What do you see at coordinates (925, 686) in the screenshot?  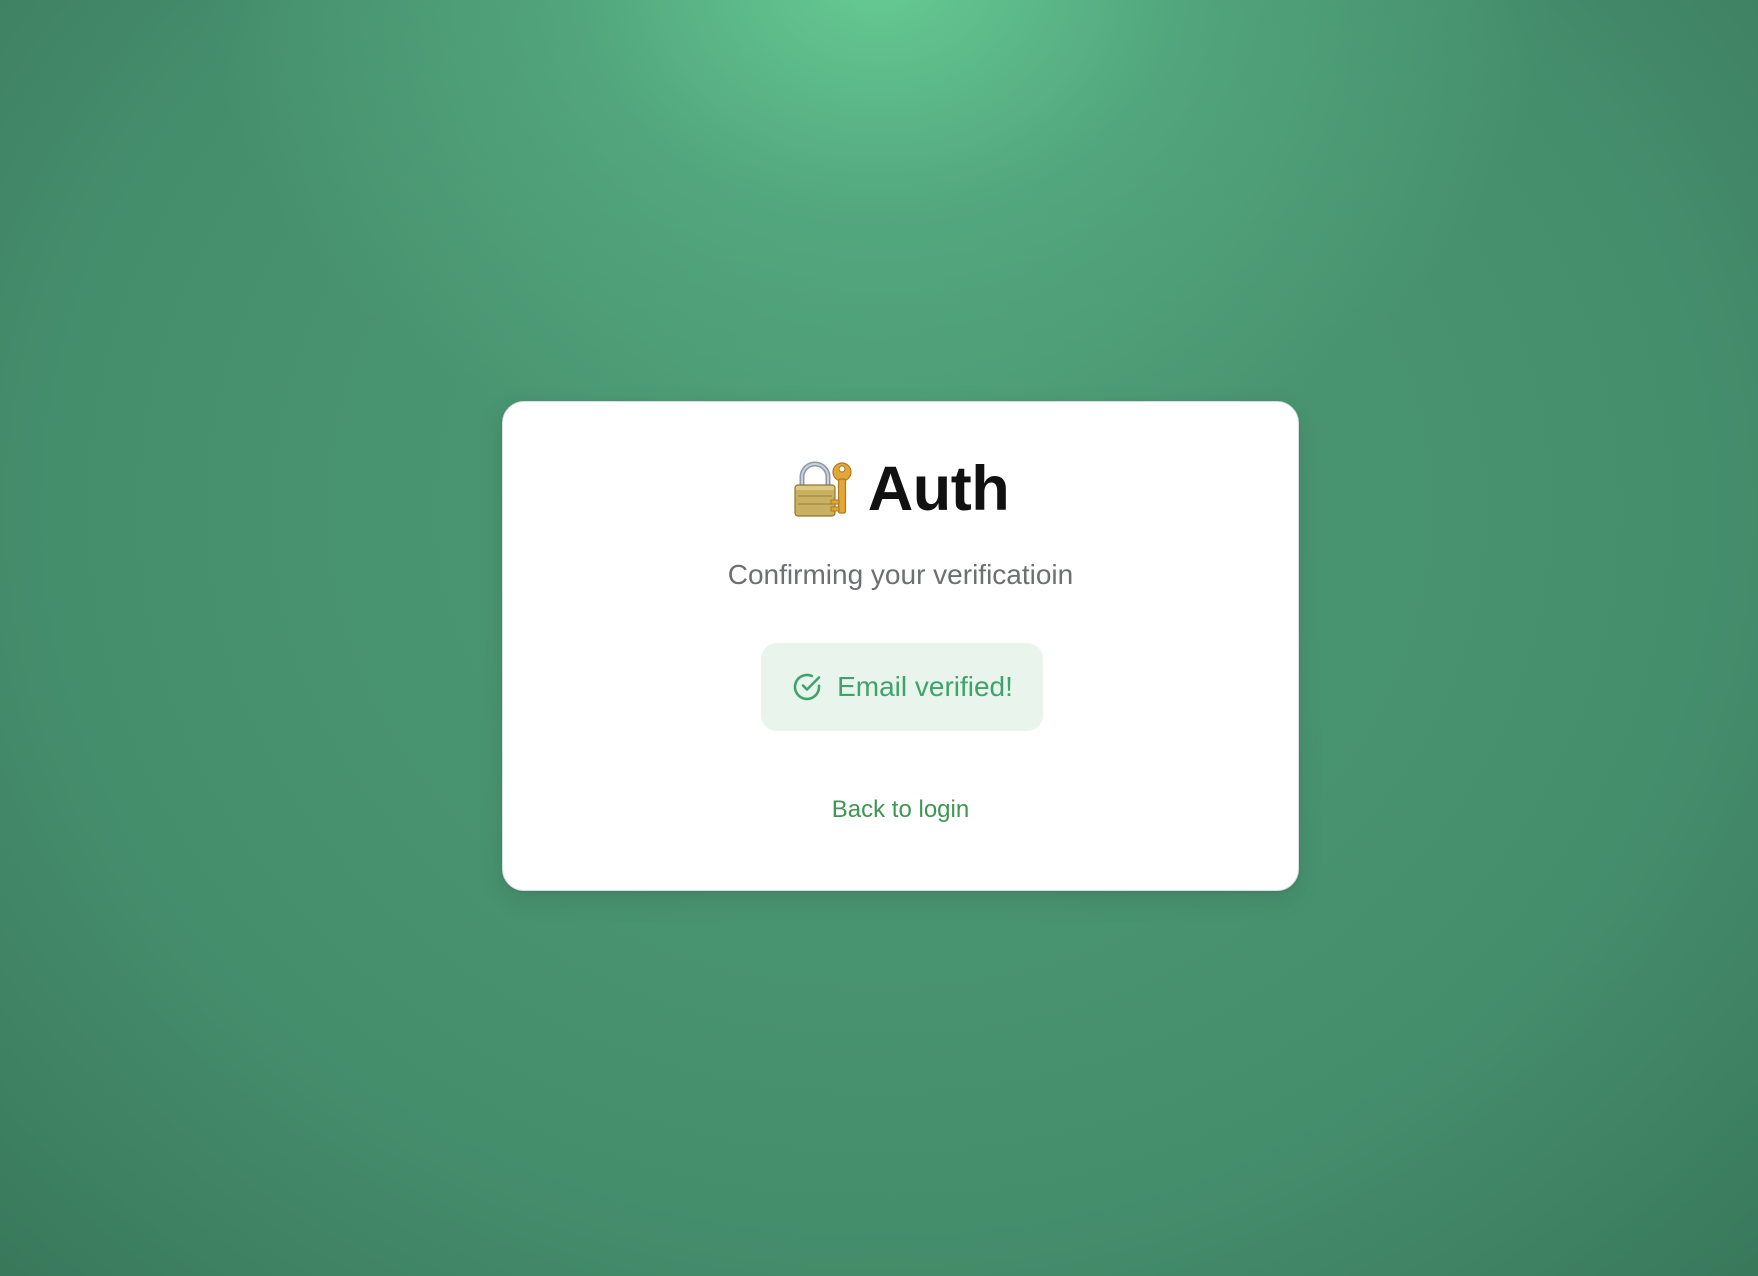 I see `status-text: Email verified!` at bounding box center [925, 686].